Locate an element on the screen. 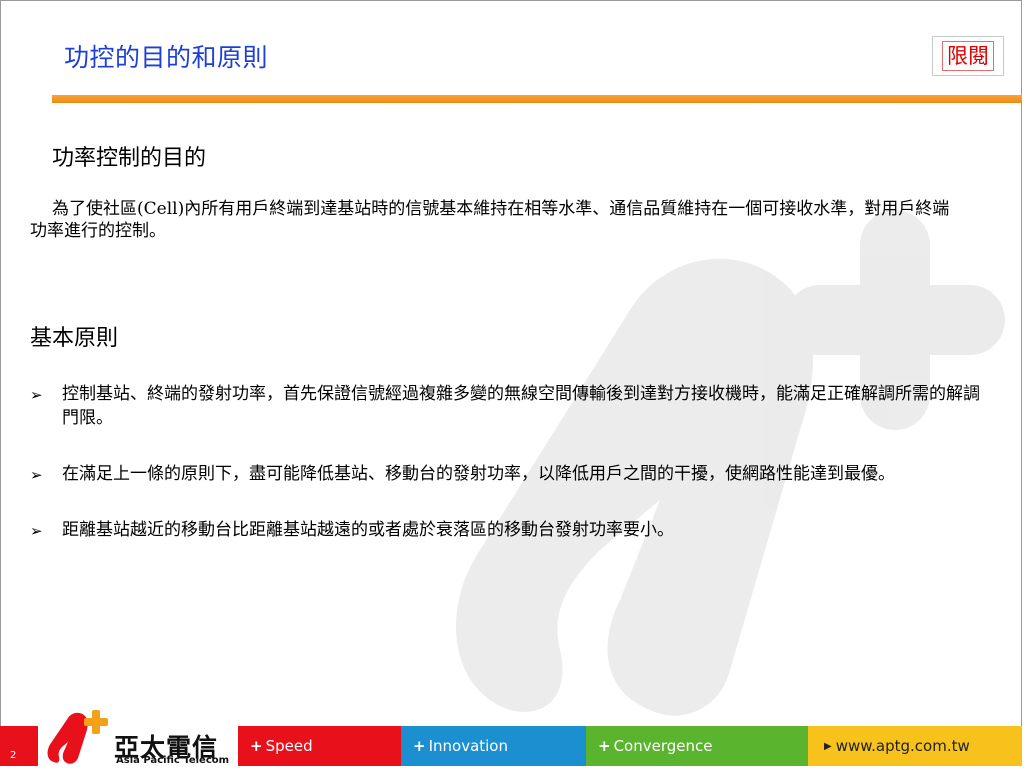 The image size is (1024, 768). title-divider-bar is located at coordinates (537, 99).